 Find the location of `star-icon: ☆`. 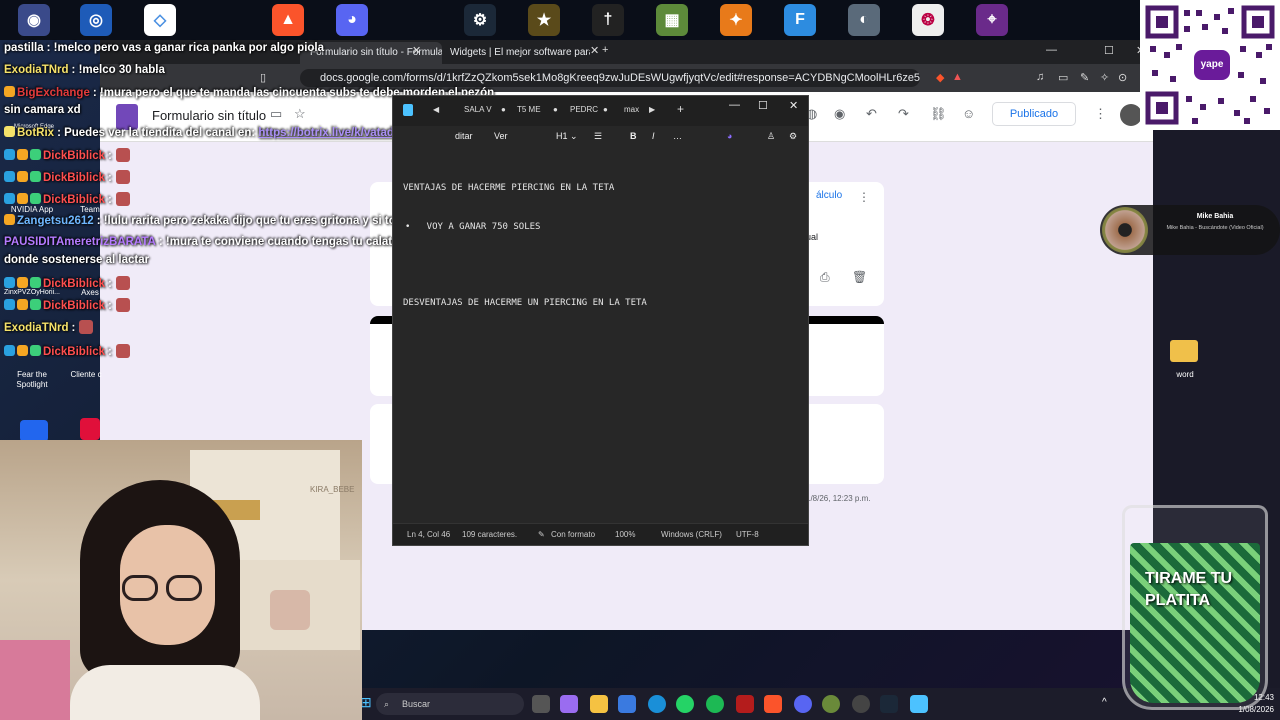

star-icon: ☆ is located at coordinates (300, 114).